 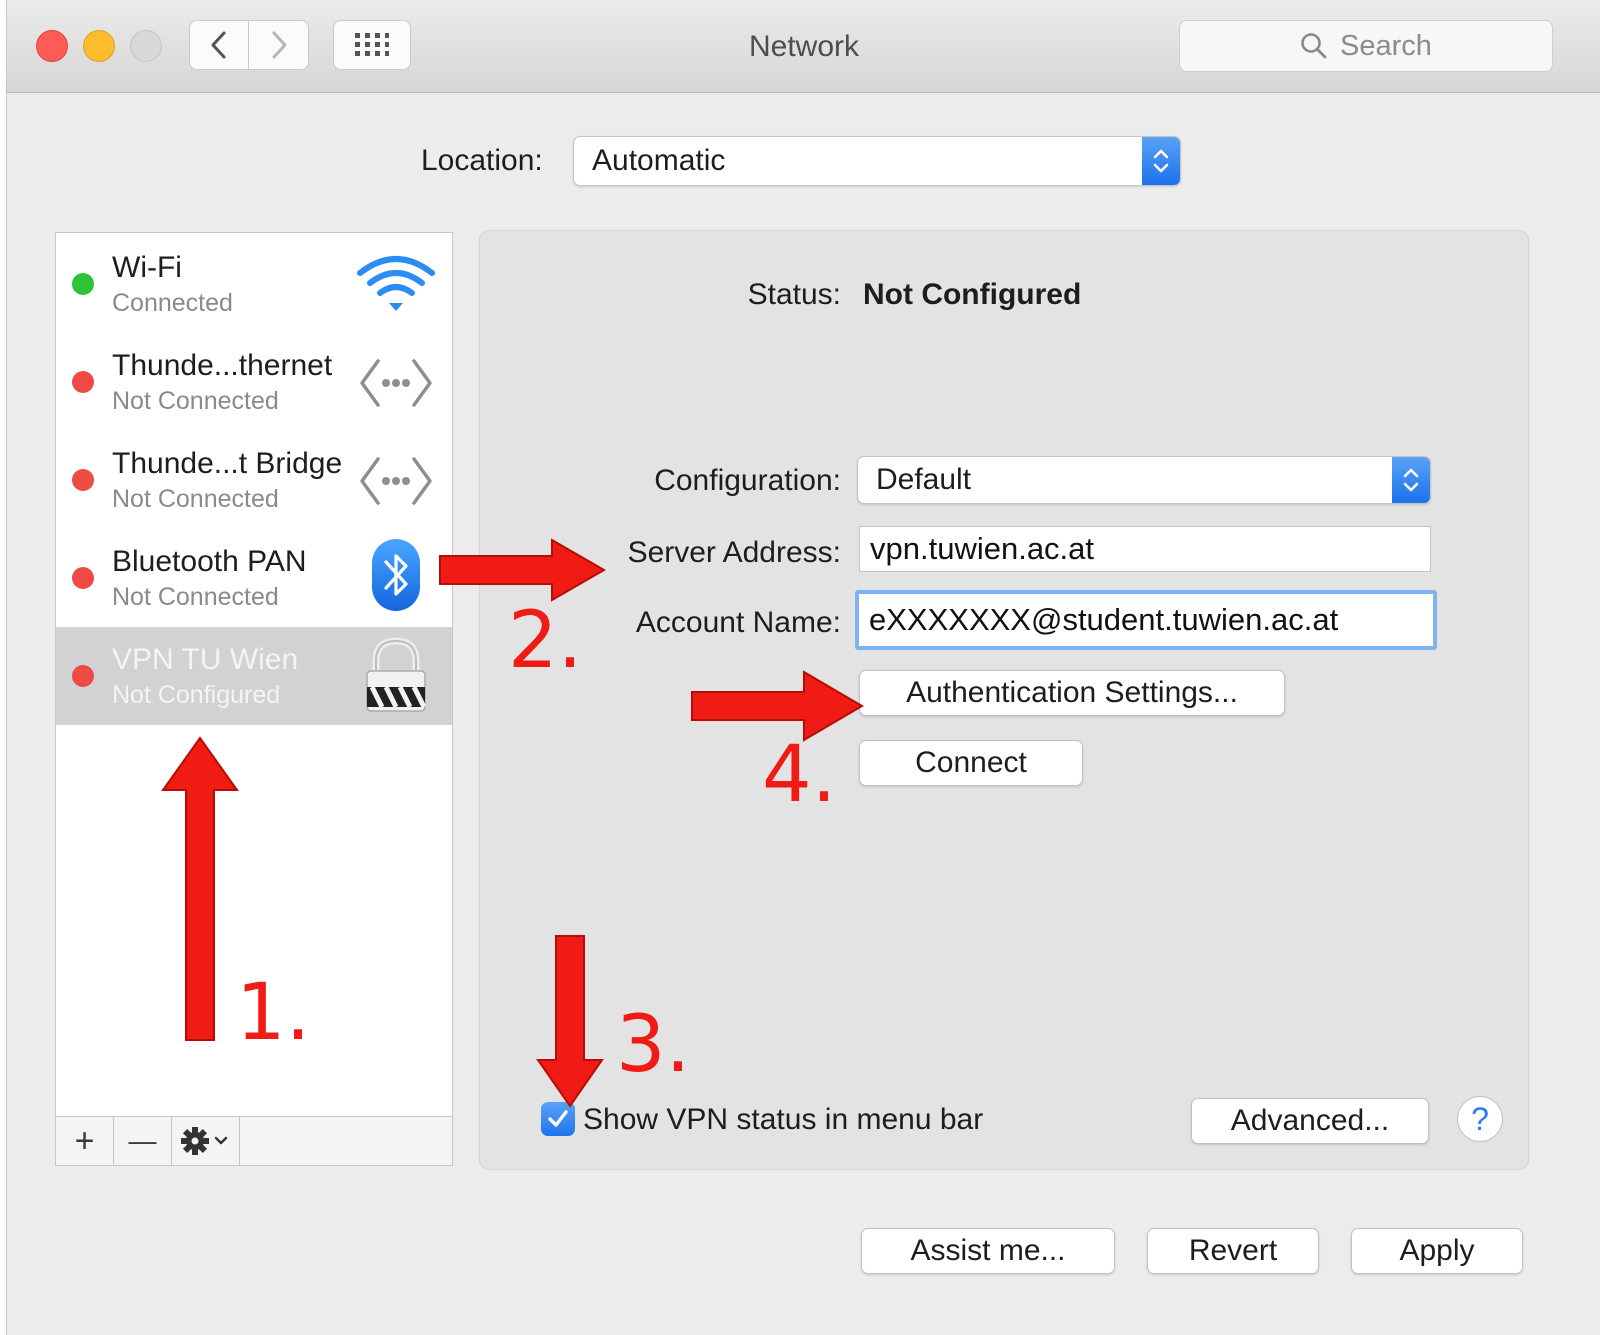 I want to click on arrow-right-step2, so click(x=523, y=570).